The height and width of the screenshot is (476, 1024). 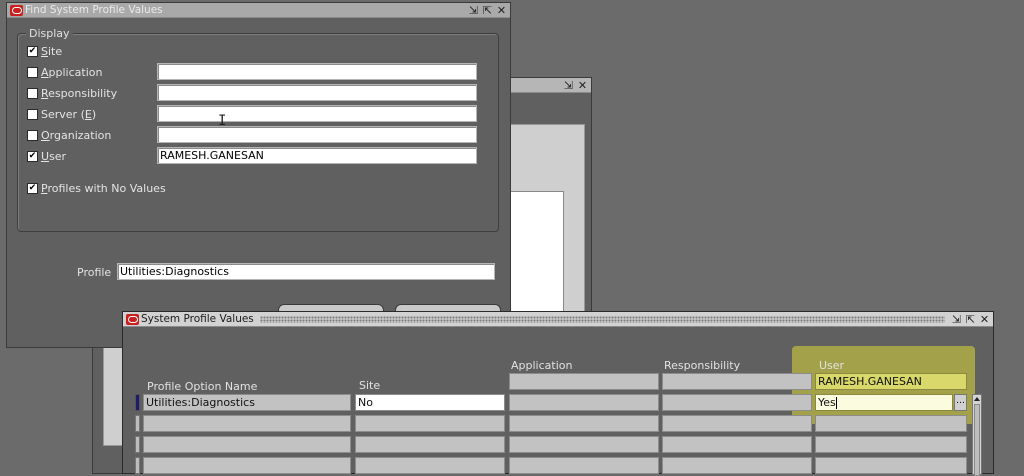 I want to click on site-checkbox-row: ✔ Site, so click(x=44, y=51).